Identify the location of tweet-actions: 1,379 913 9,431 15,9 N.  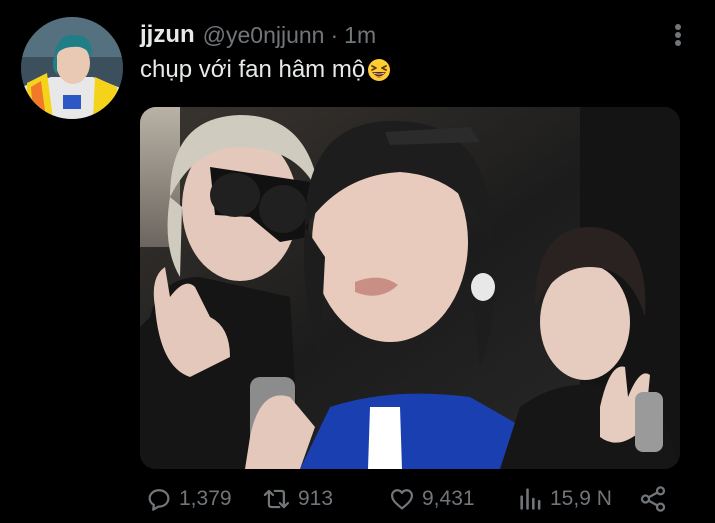
(410, 499).